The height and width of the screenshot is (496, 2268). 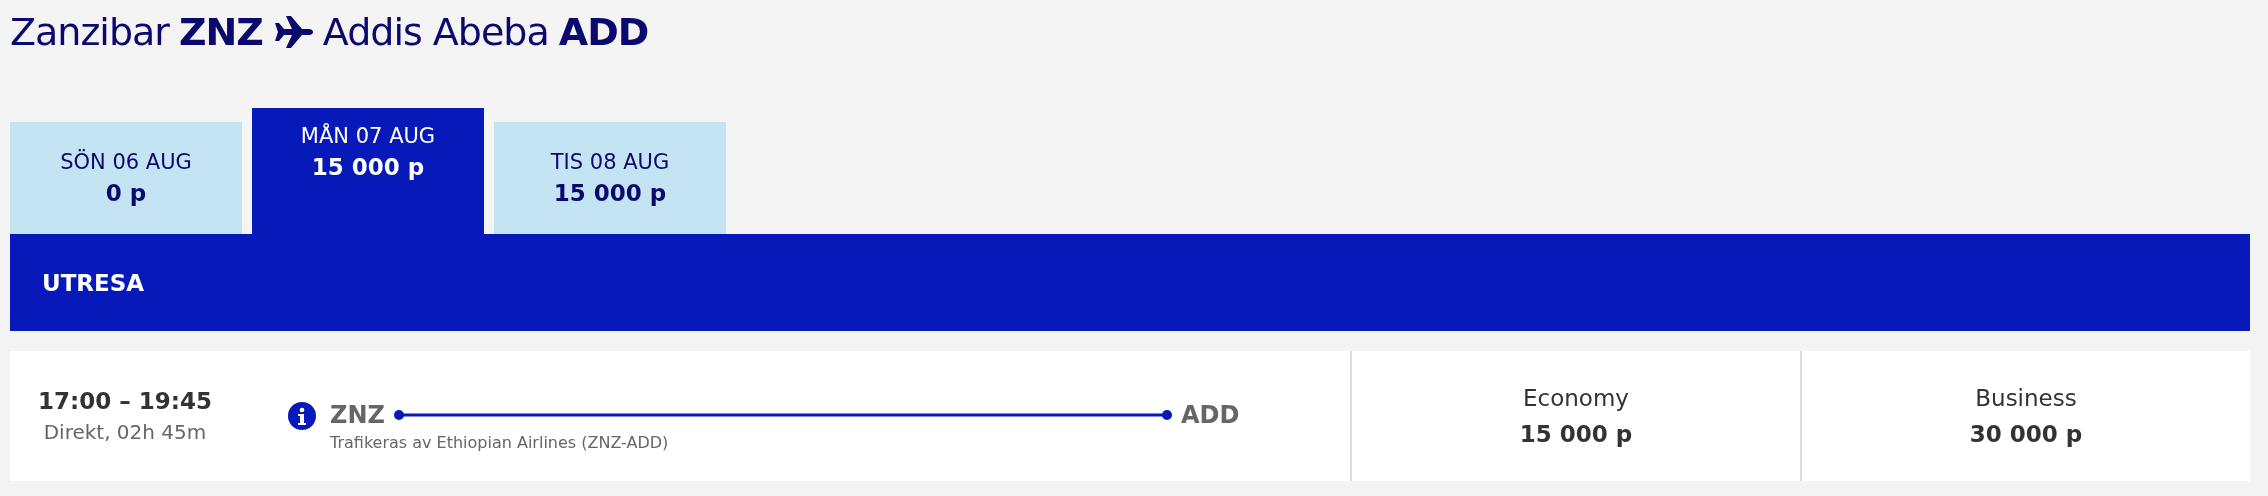 What do you see at coordinates (93, 282) in the screenshot?
I see `section-title: UTRESA` at bounding box center [93, 282].